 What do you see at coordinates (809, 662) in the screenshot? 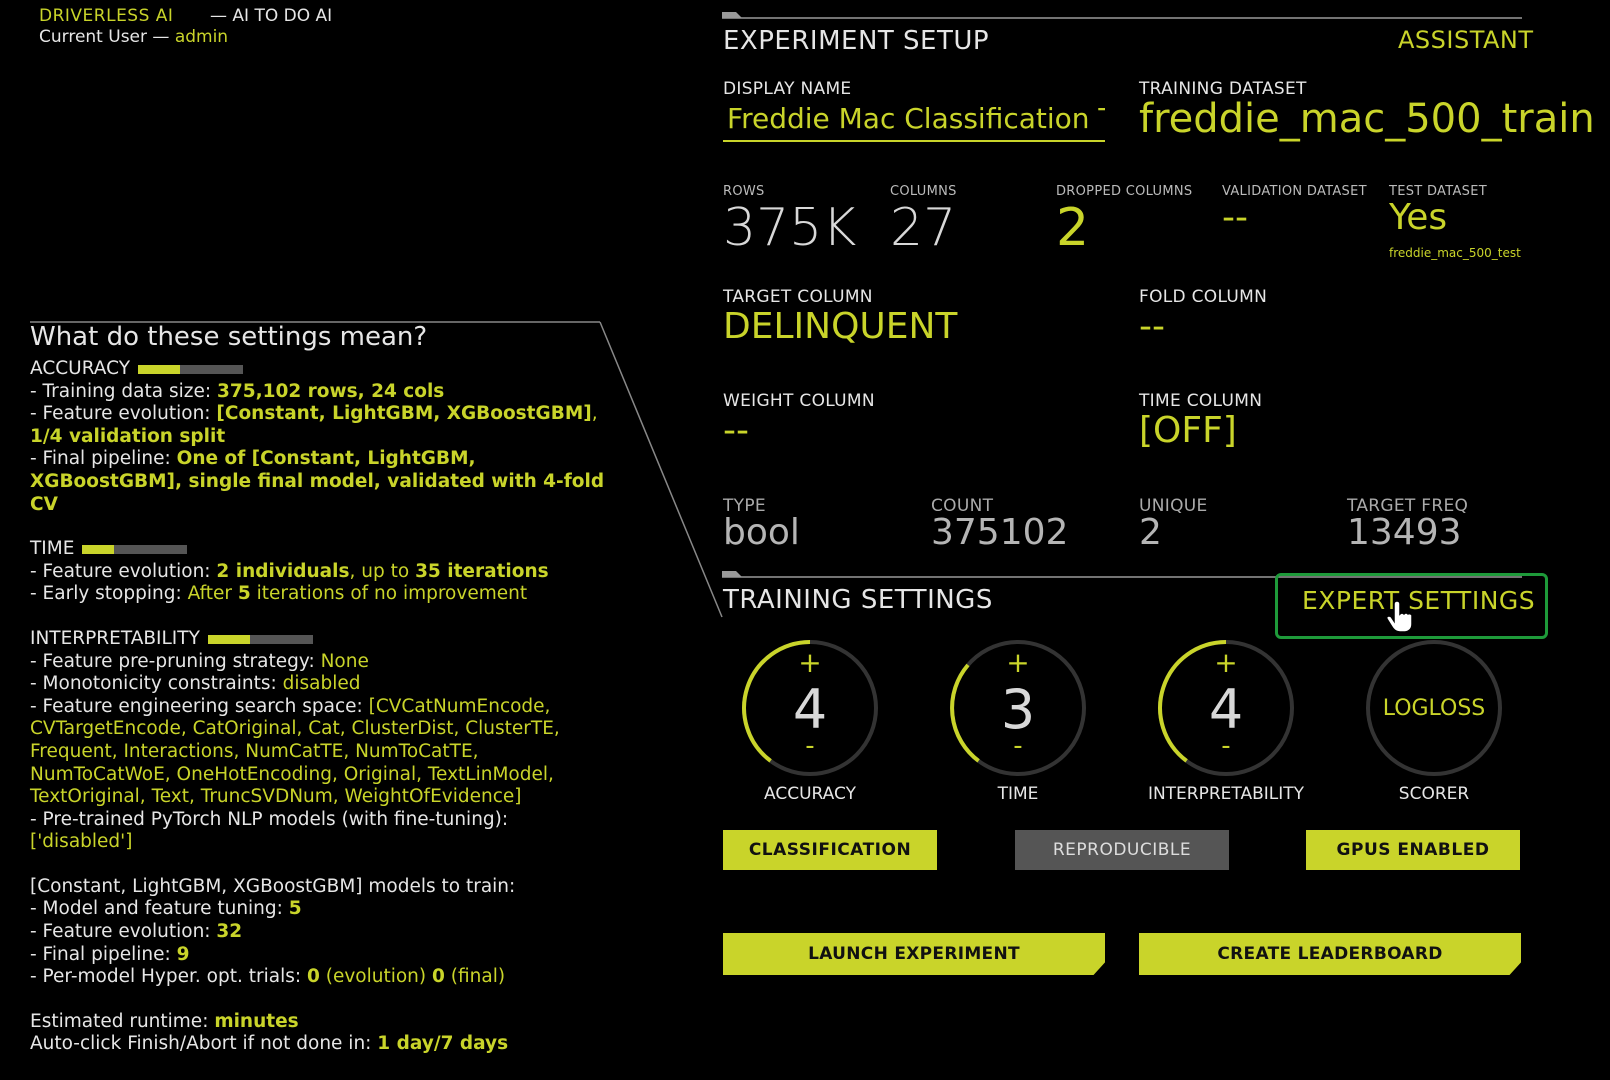
I see `accuracy-plus-button: +` at bounding box center [809, 662].